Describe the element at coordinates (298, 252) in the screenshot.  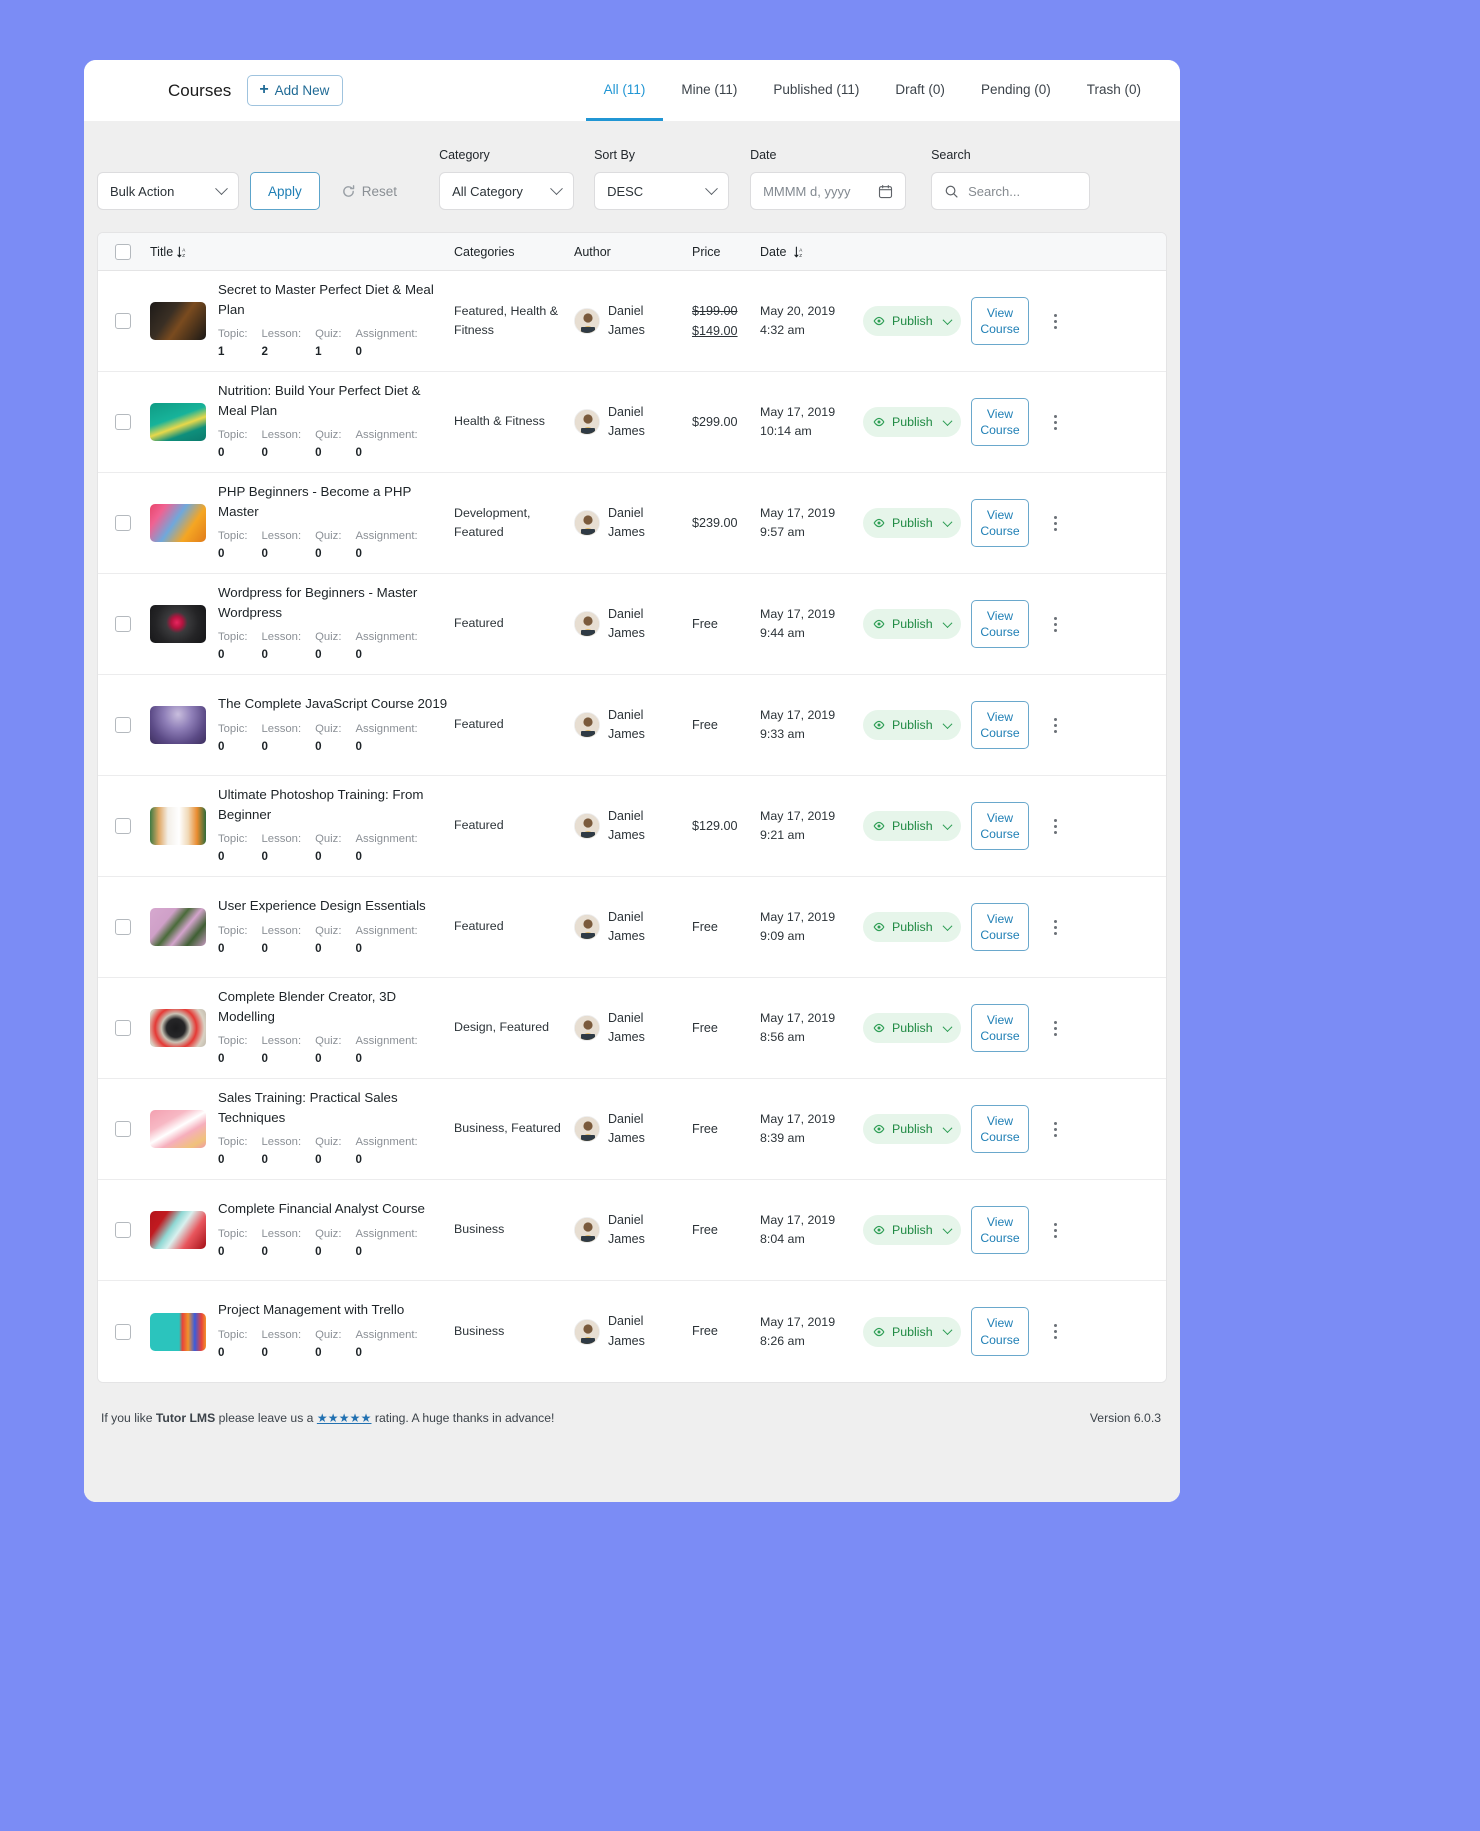
I see `col-title: Title A Z` at that location.